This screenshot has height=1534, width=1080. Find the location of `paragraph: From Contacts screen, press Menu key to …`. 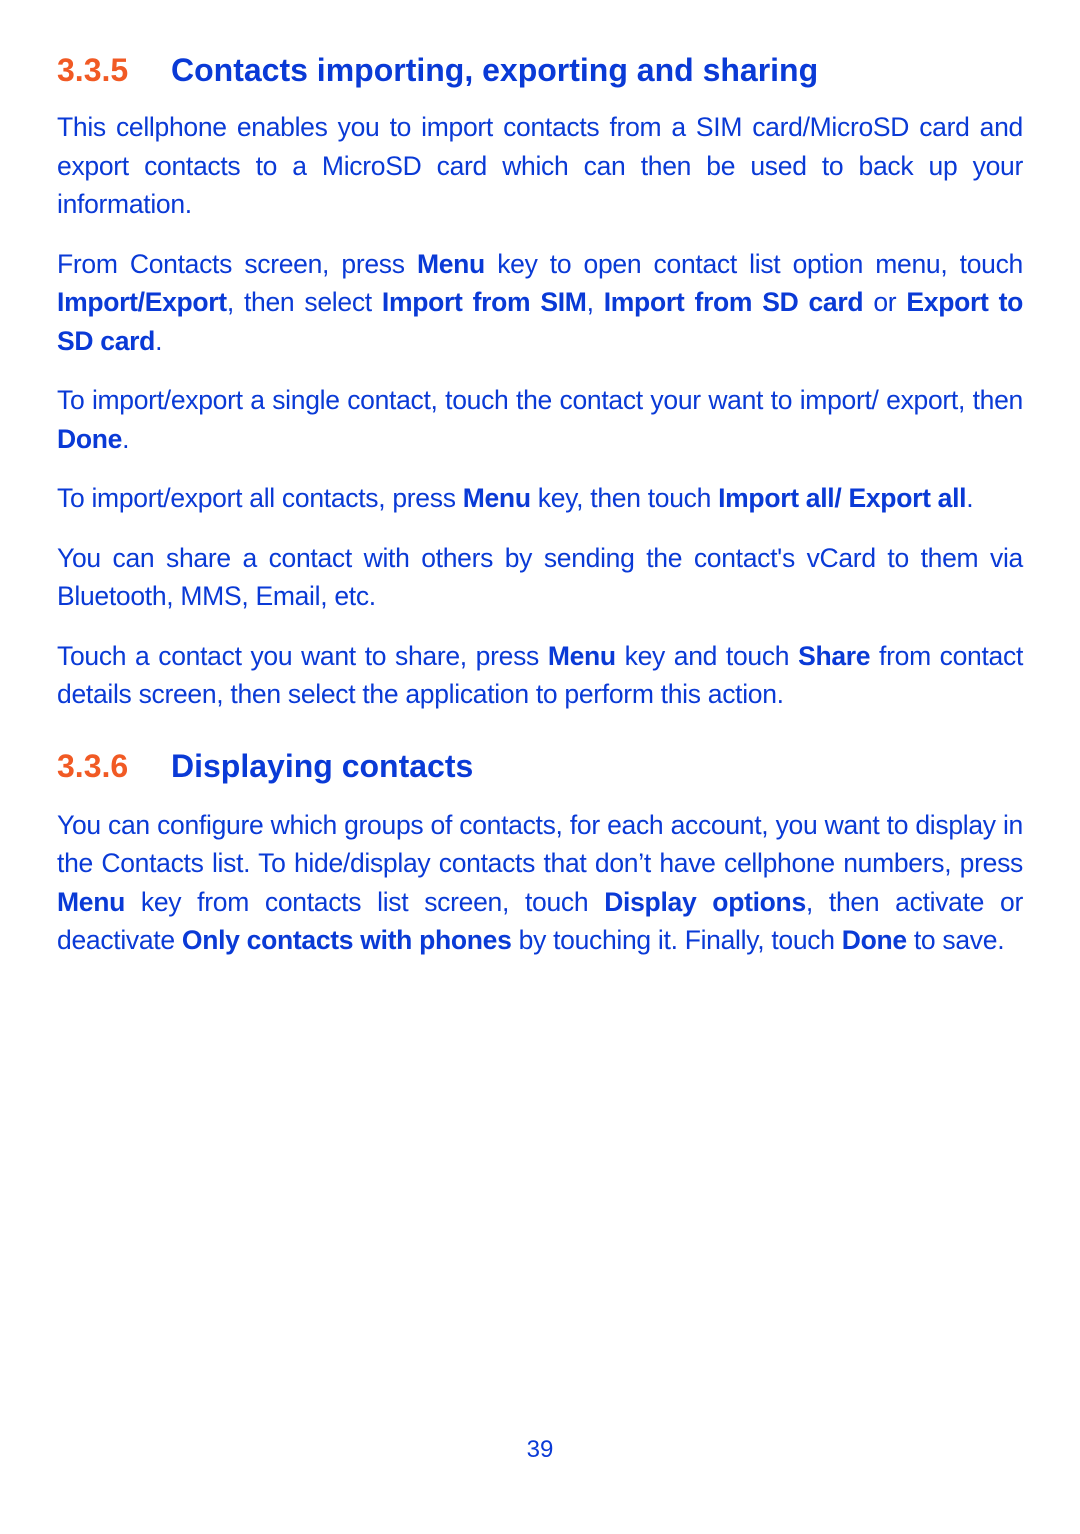

paragraph: From Contacts screen, press Menu key to … is located at coordinates (540, 303).